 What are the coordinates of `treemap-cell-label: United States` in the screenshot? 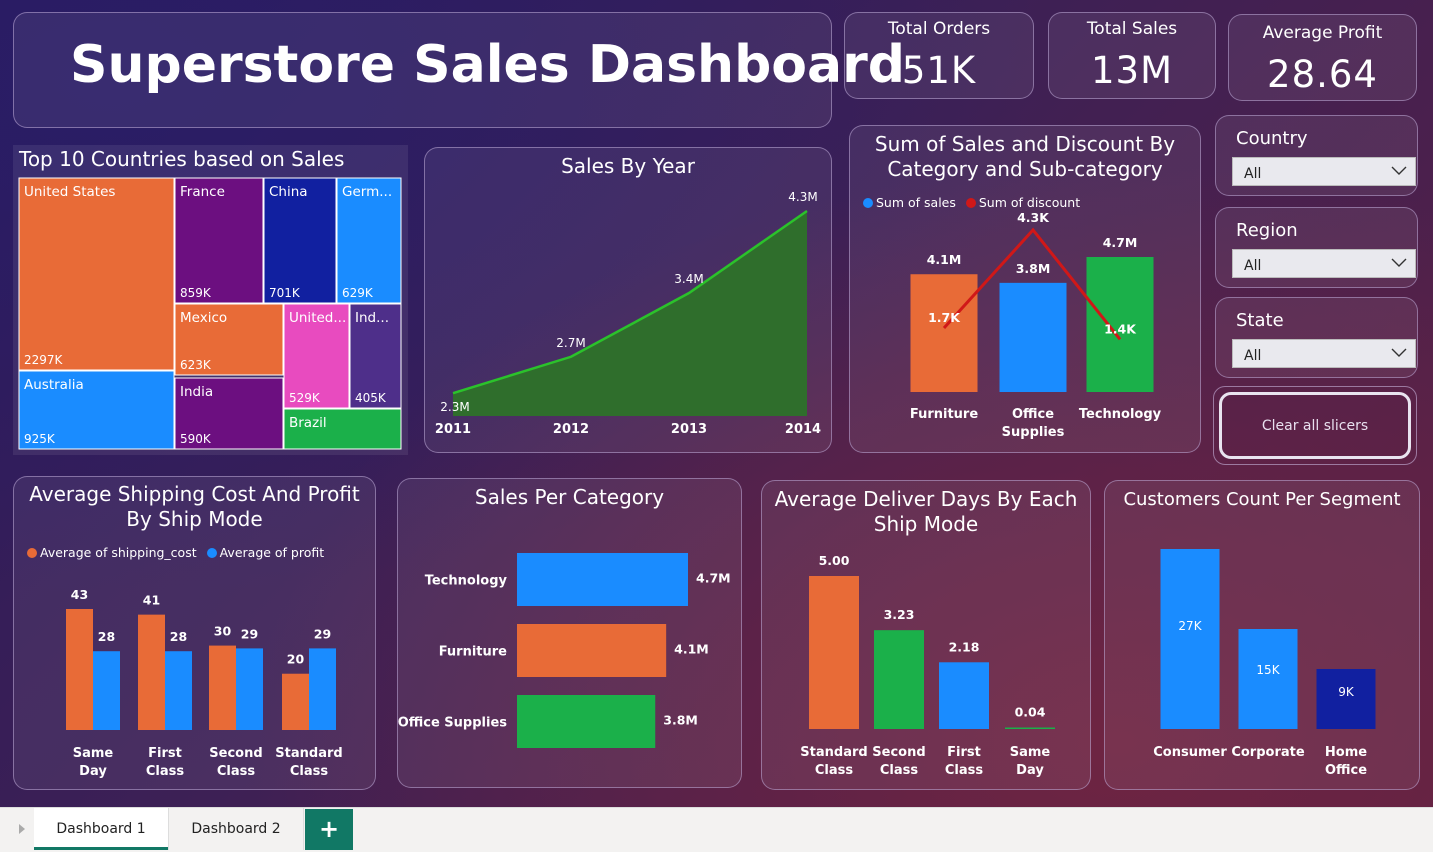 It's located at (69, 192).